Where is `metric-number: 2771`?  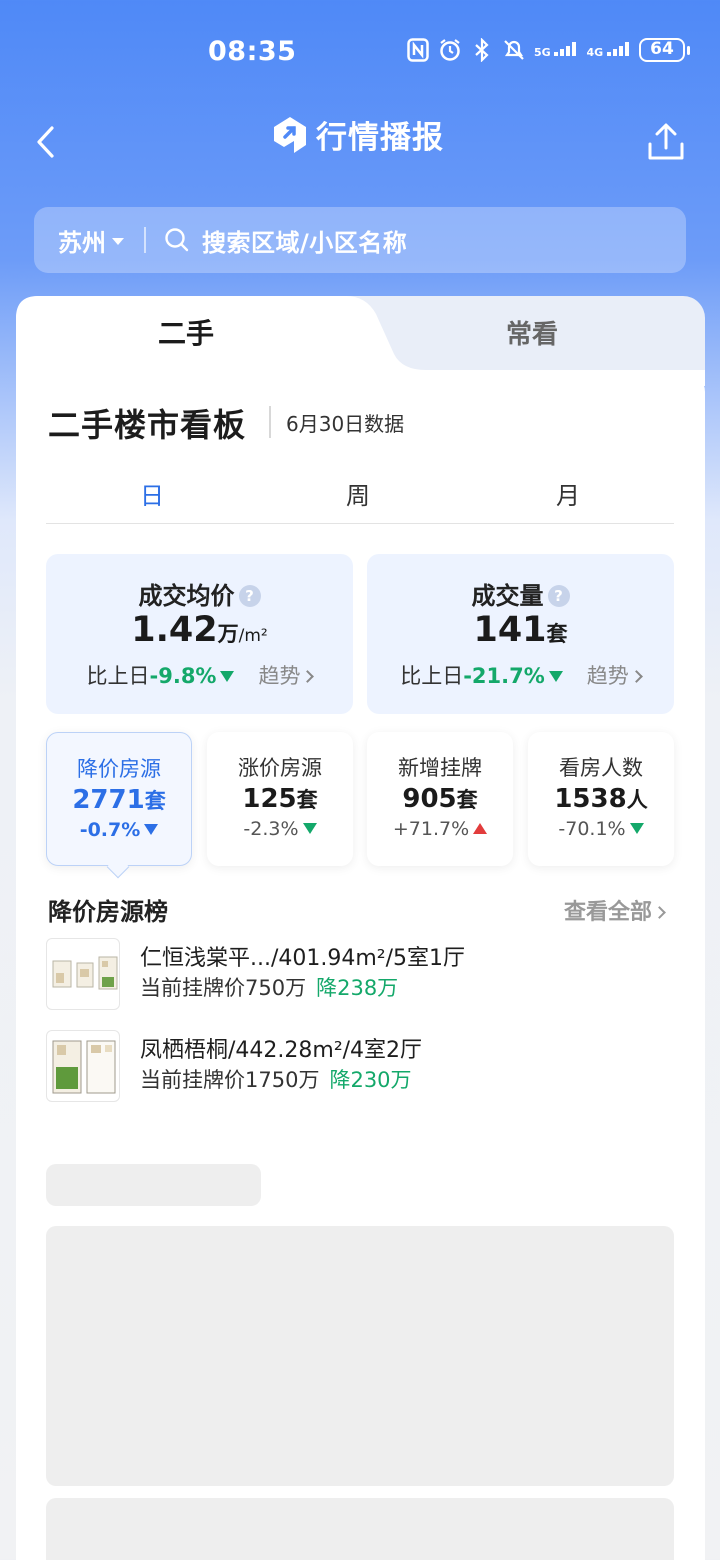
metric-number: 2771 is located at coordinates (108, 800).